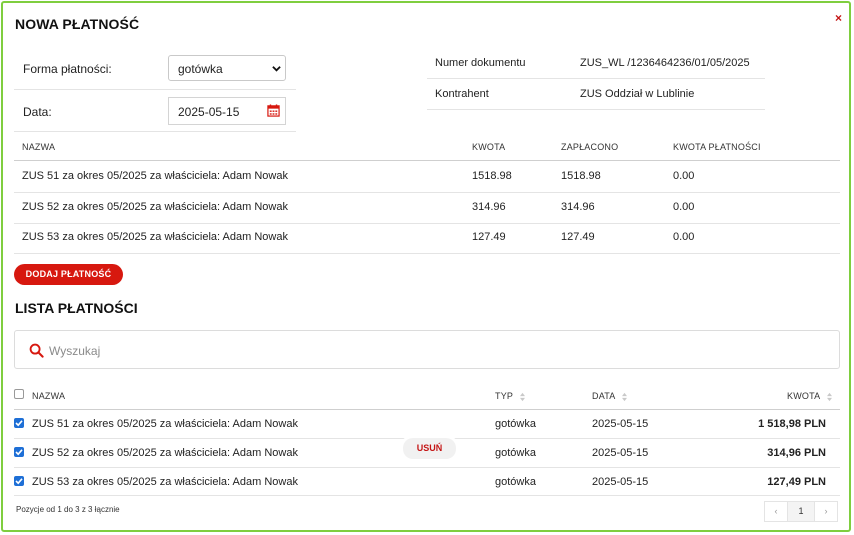 This screenshot has height=535, width=854. I want to click on next-page-button: ›, so click(826, 511).